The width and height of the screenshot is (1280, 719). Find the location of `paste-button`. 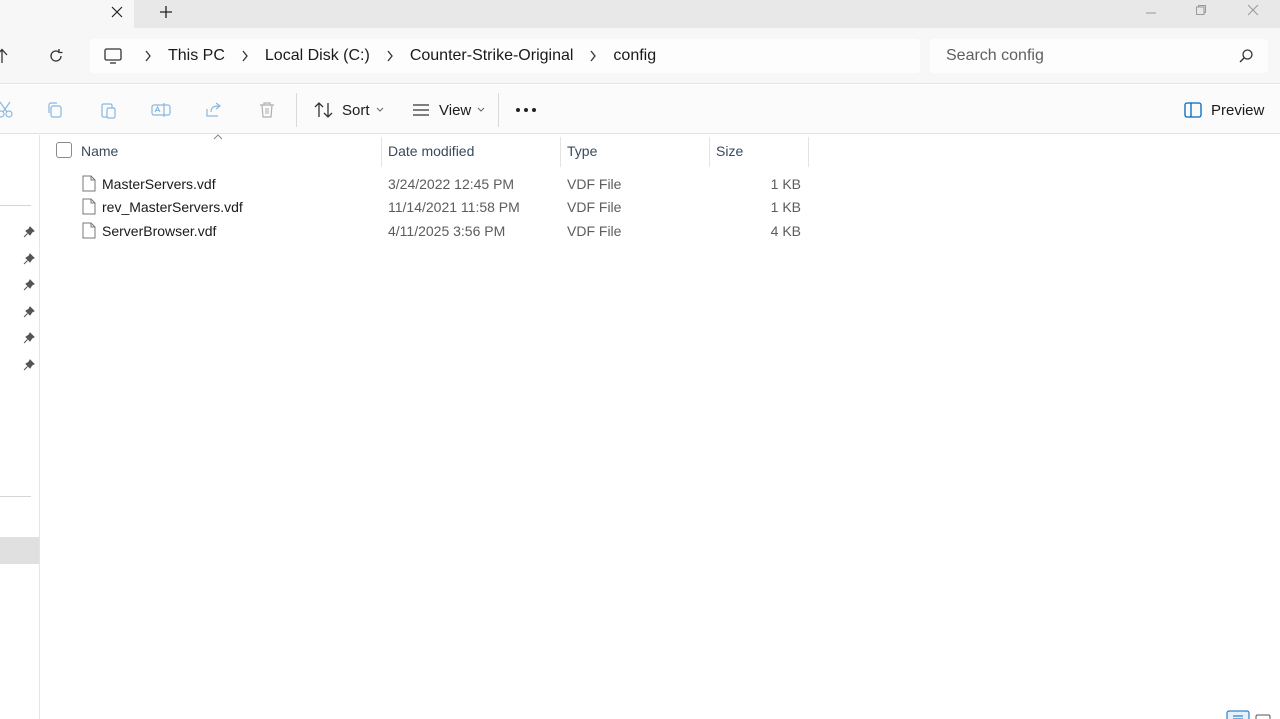

paste-button is located at coordinates (108, 110).